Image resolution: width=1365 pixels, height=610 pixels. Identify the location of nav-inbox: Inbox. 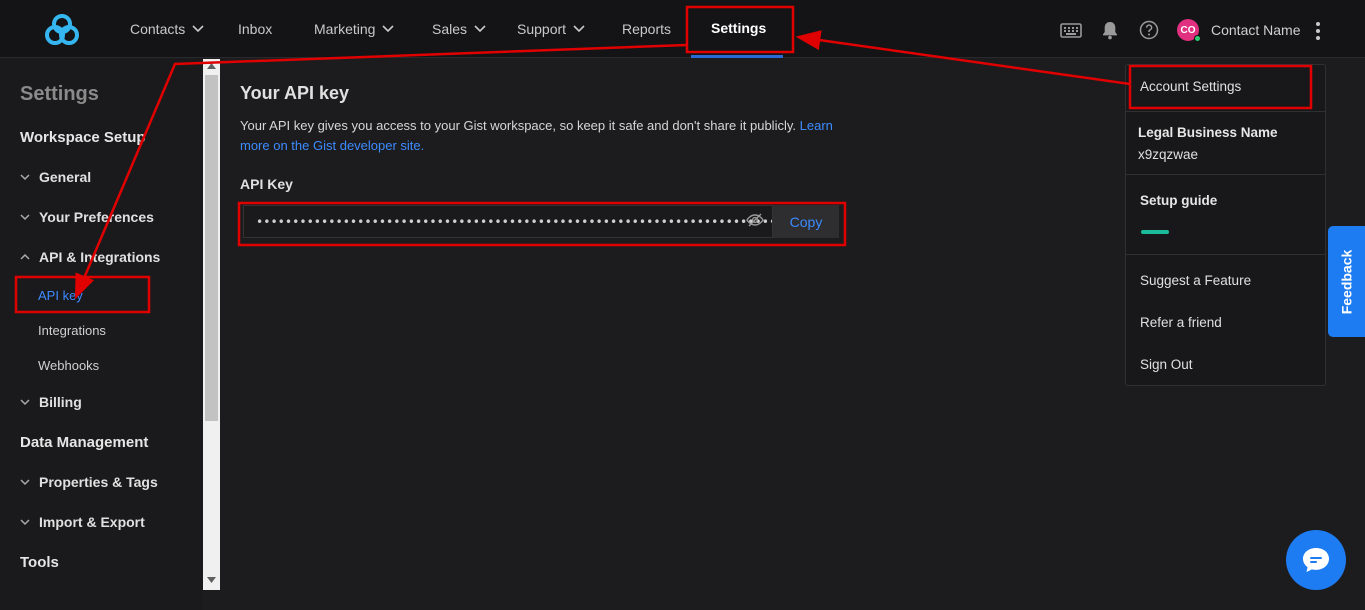
(255, 29).